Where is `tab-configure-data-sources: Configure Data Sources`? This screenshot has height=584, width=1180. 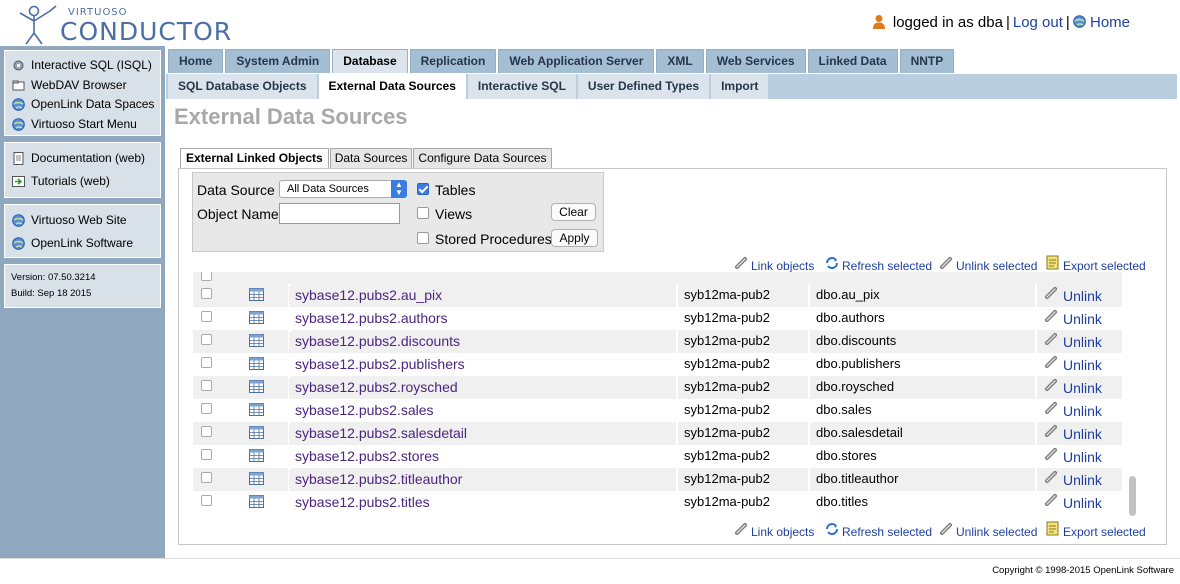
tab-configure-data-sources: Configure Data Sources is located at coordinates (482, 158).